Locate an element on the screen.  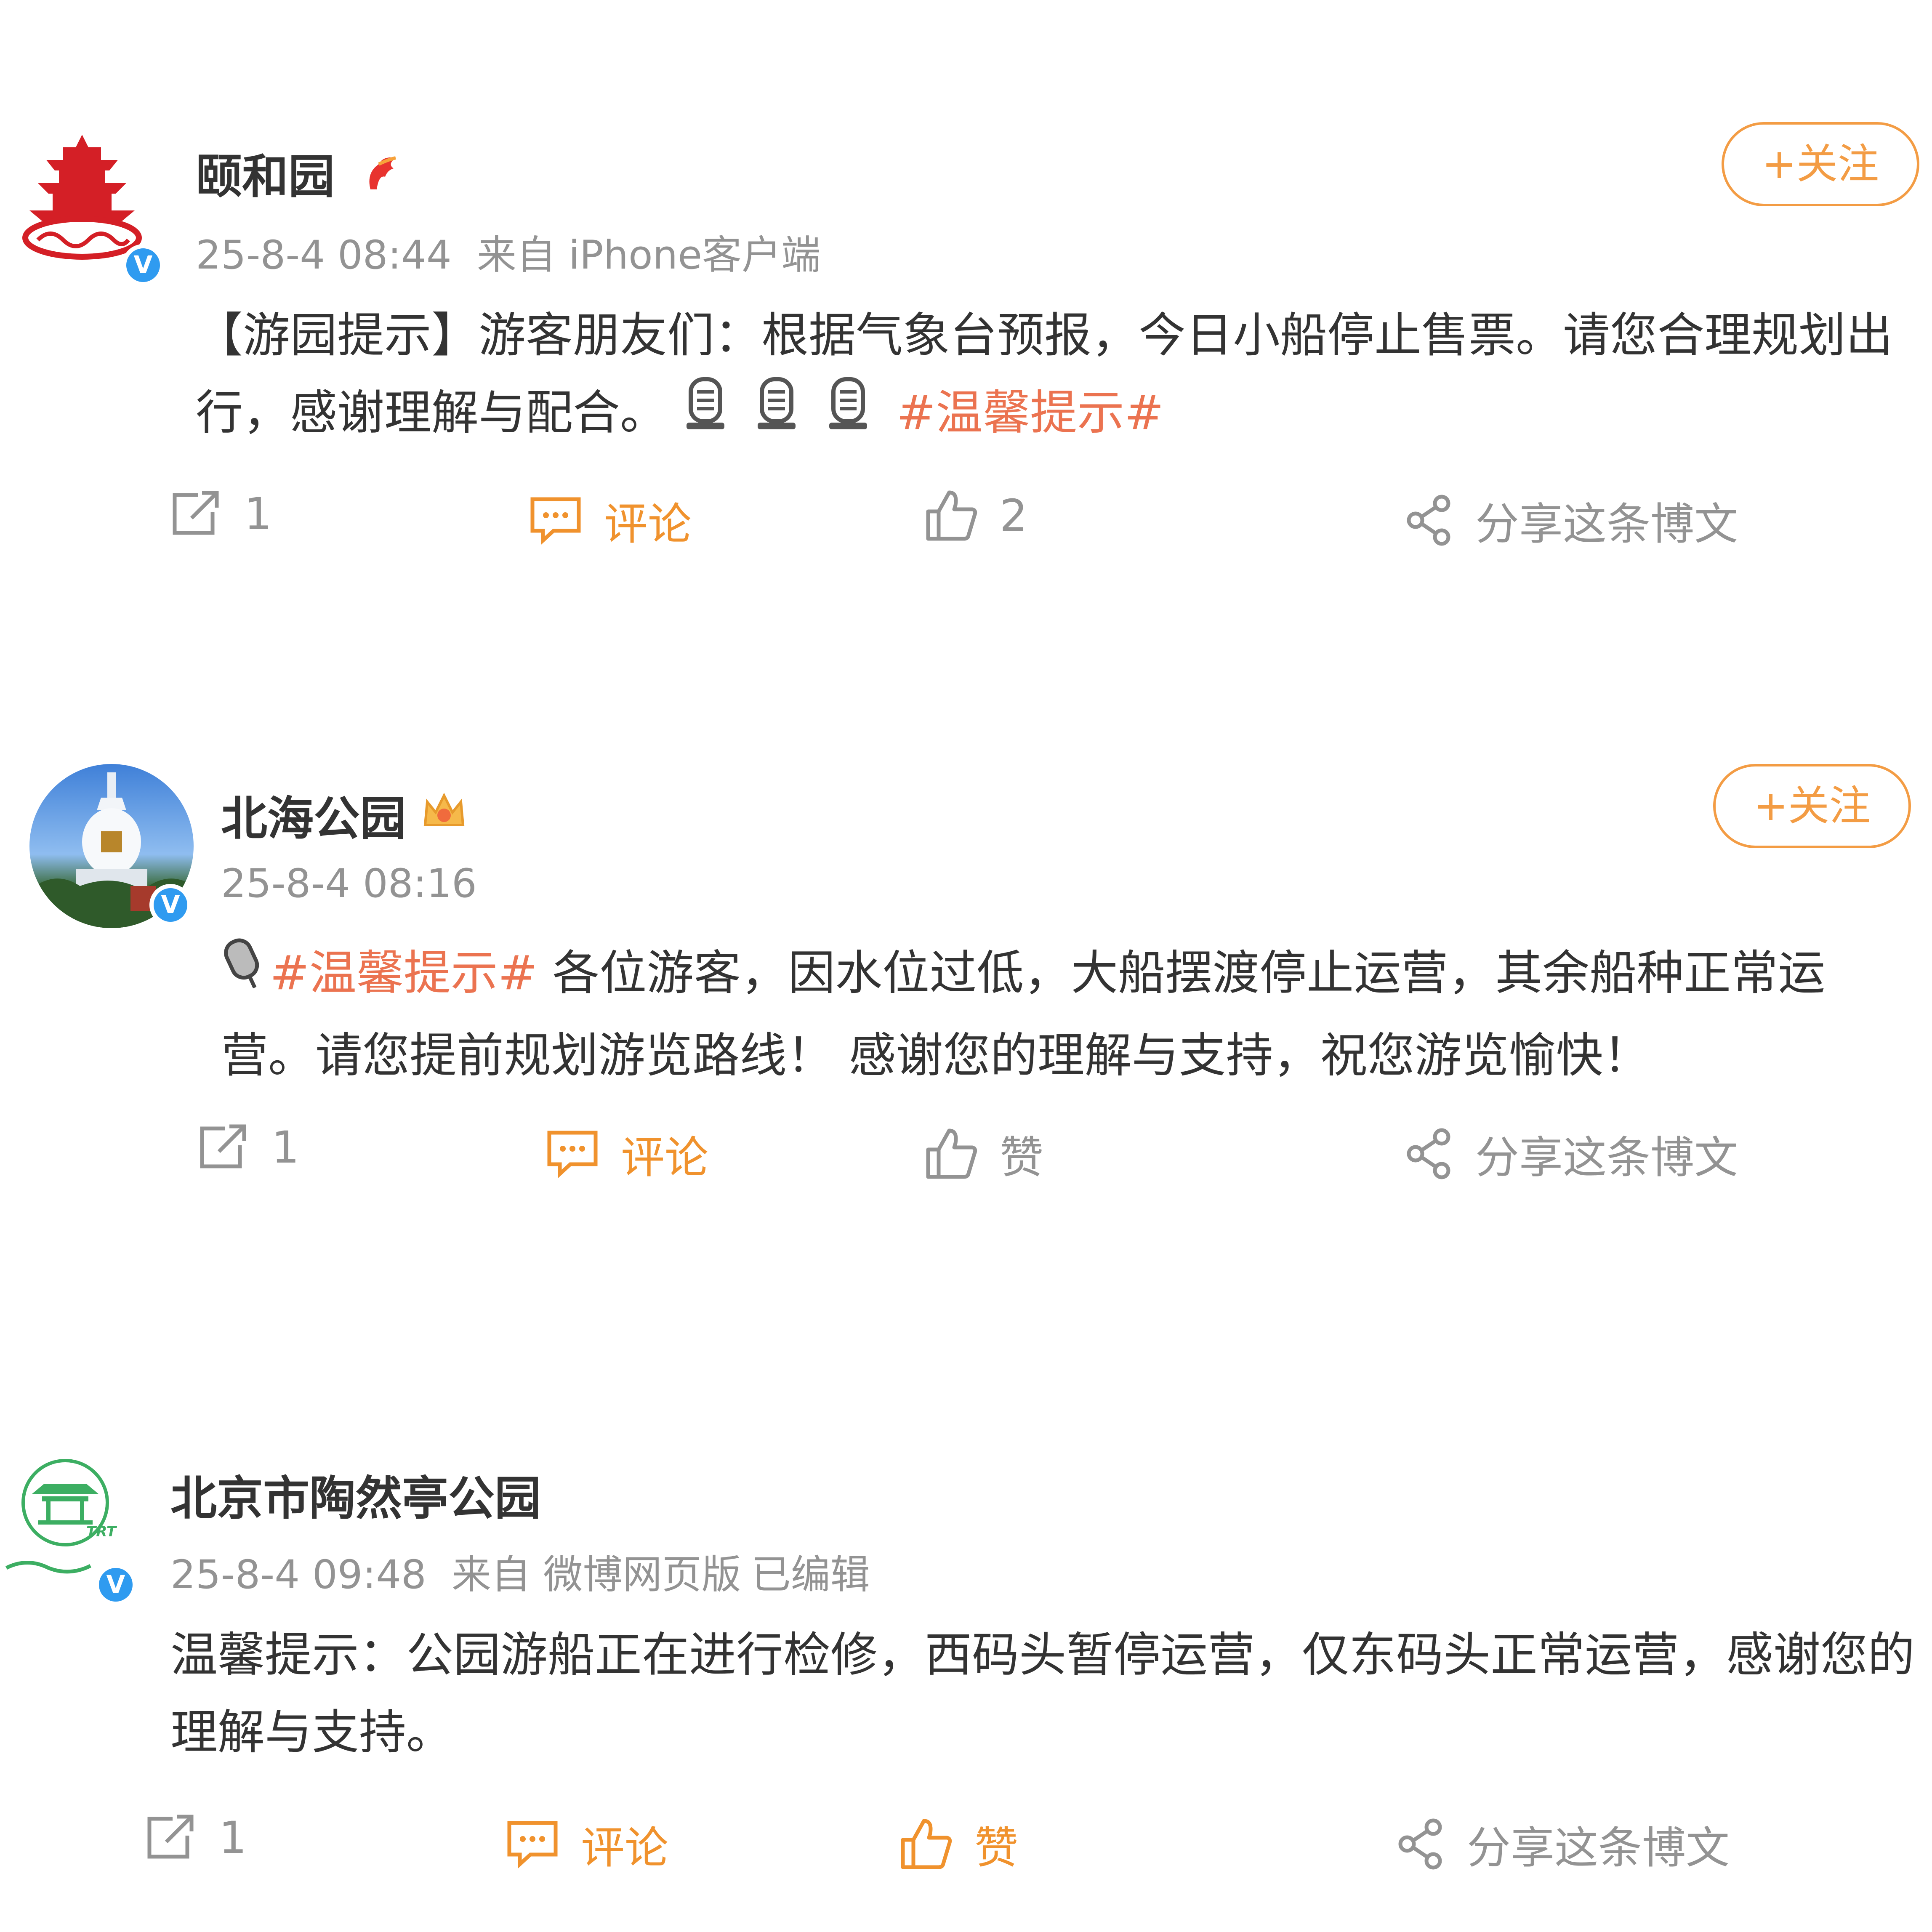
forward-icon is located at coordinates (171, 1837).